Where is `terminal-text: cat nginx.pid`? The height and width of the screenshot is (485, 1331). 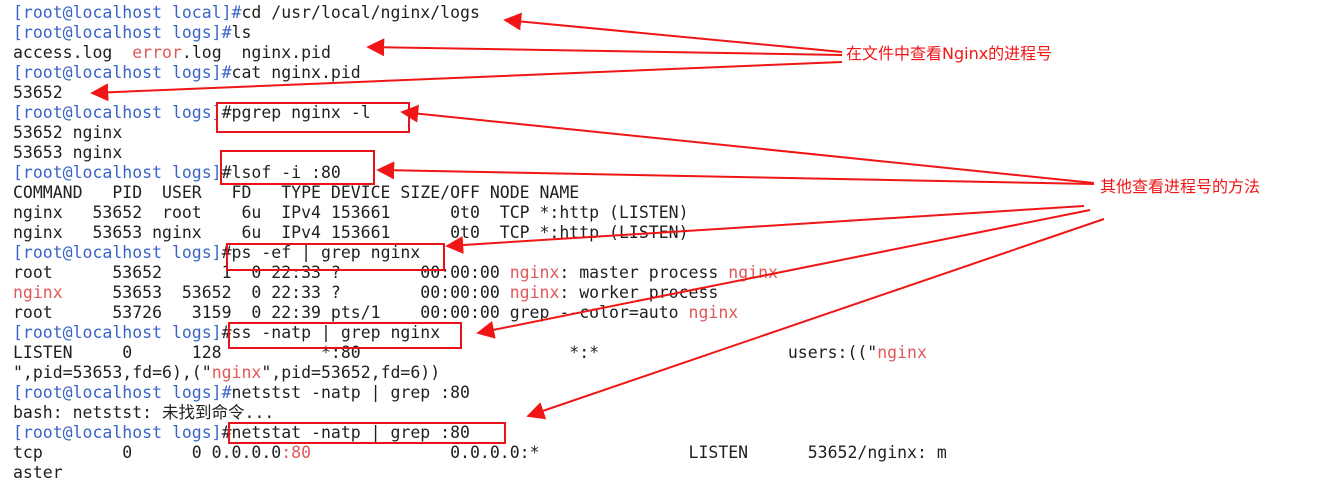
terminal-text: cat nginx.pid is located at coordinates (296, 72).